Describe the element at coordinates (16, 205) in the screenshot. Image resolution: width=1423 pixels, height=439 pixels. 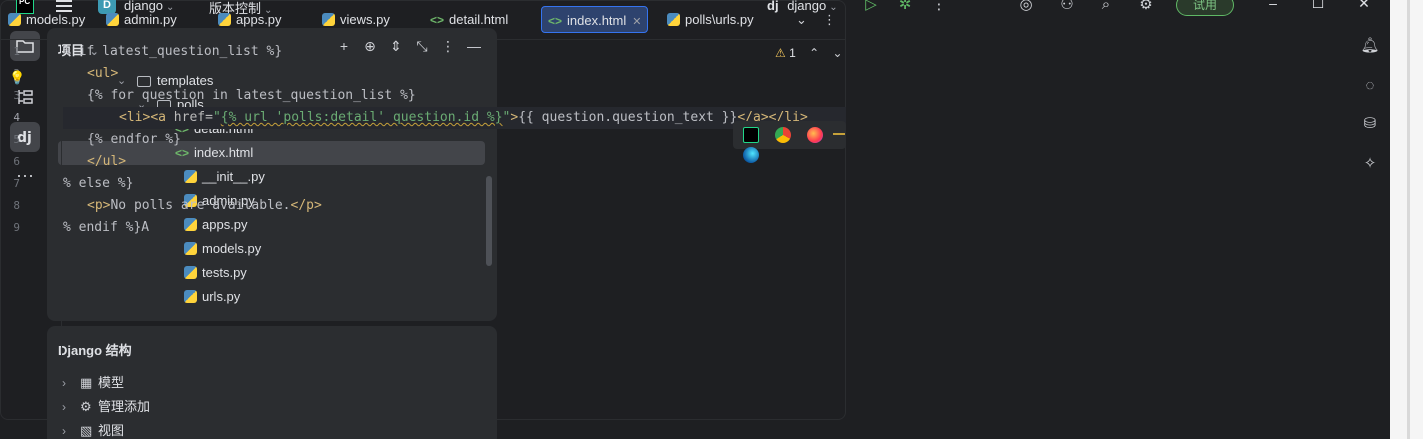
I see `line-number: 8` at that location.